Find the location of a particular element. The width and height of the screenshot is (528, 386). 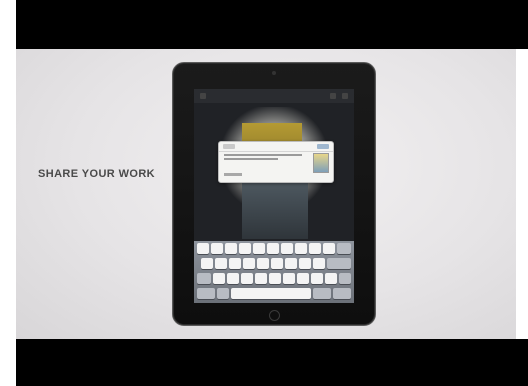

add-location-button is located at coordinates (233, 174).